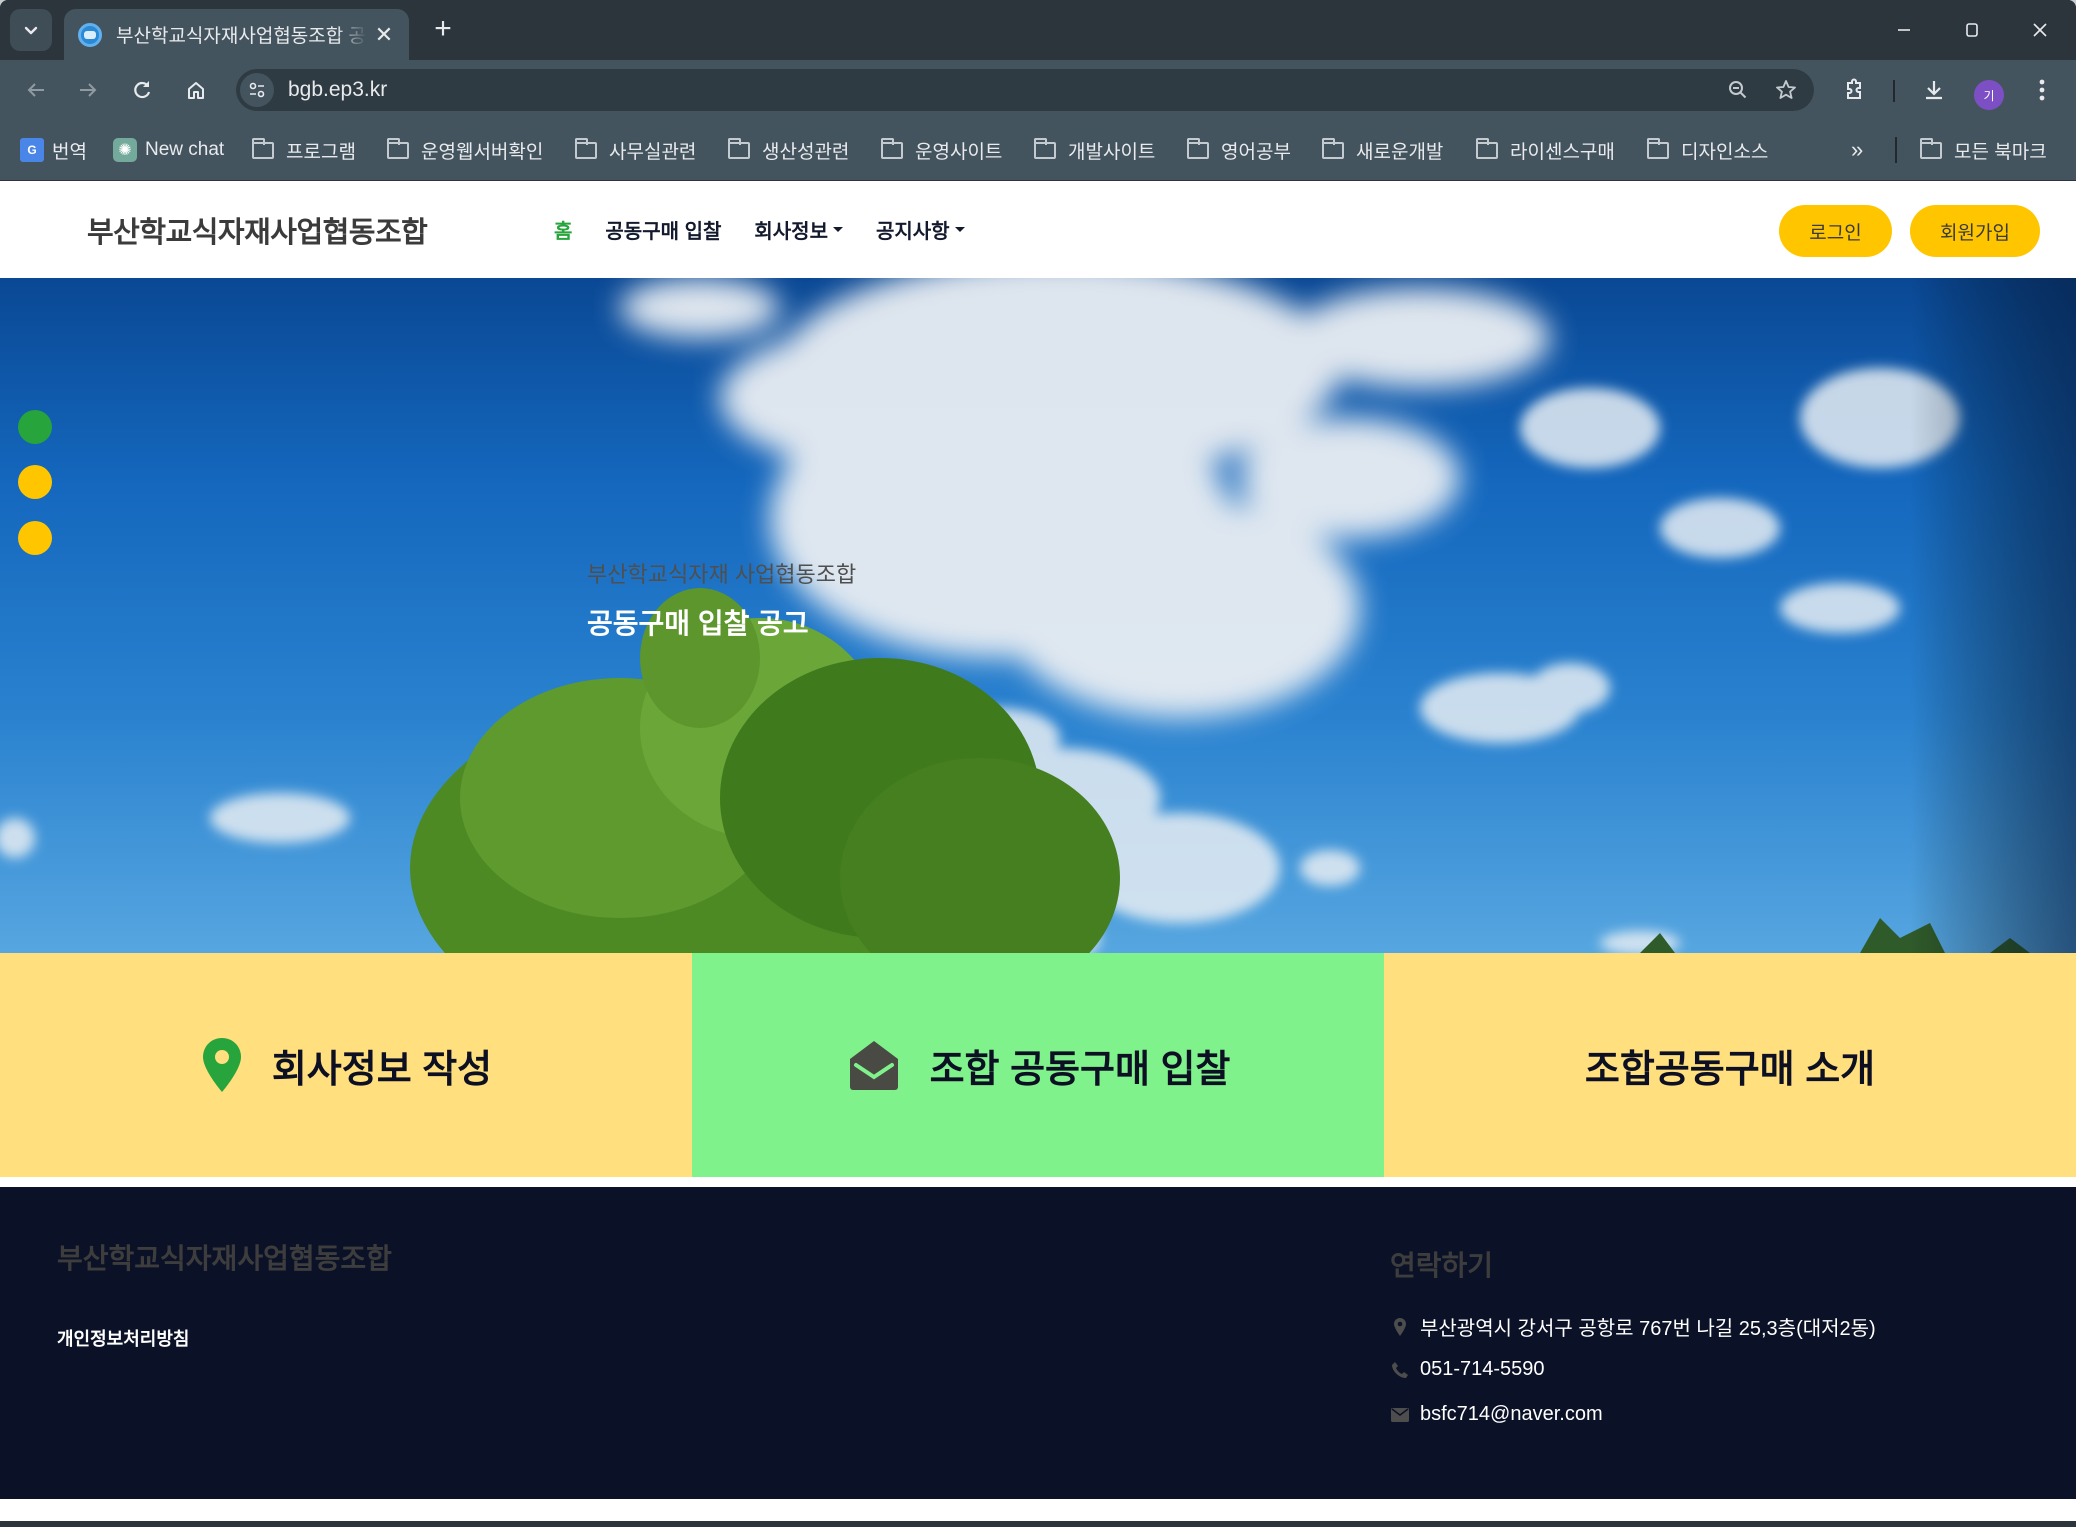 Image resolution: width=2076 pixels, height=1527 pixels. What do you see at coordinates (1983, 150) in the screenshot?
I see `all-bookmarks-folder: 모든 북마크` at bounding box center [1983, 150].